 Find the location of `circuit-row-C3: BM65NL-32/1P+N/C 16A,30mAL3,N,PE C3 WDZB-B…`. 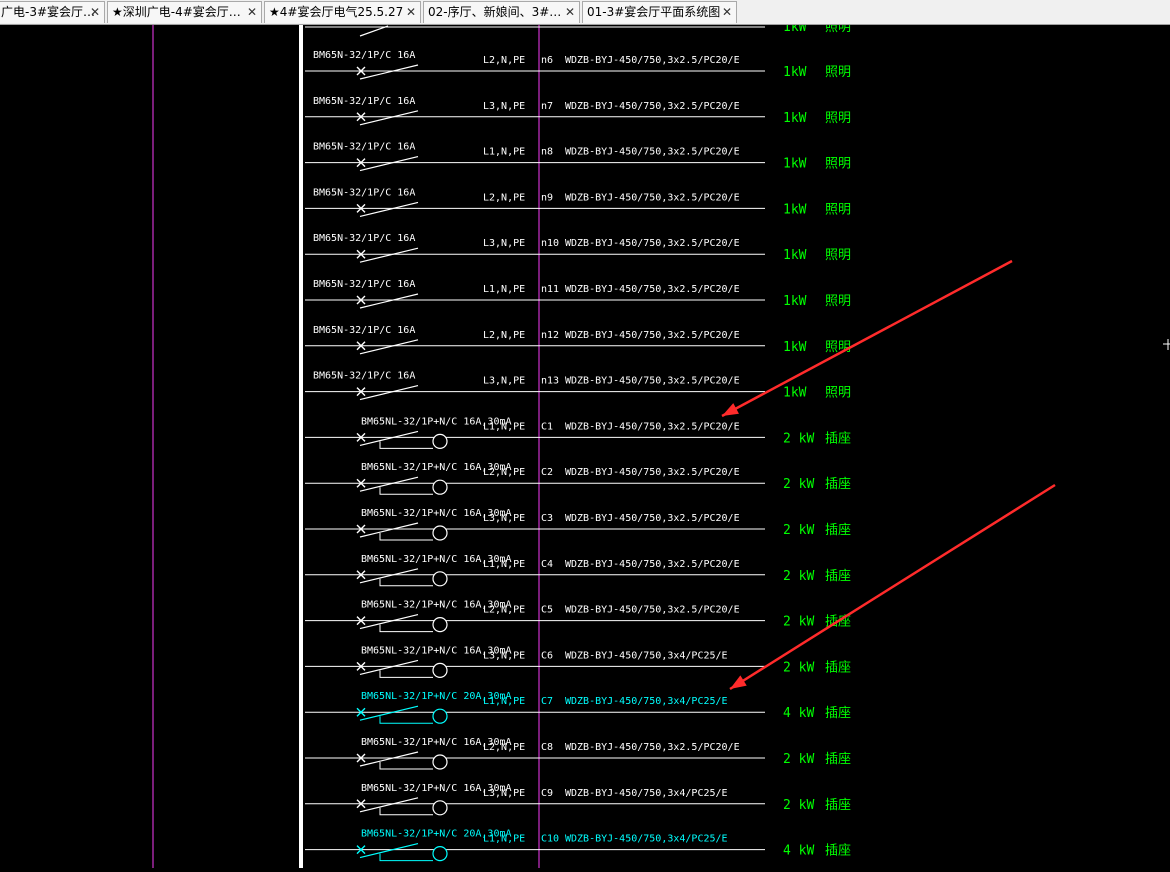

circuit-row-C3: BM65NL-32/1P+N/C 16A,30mAL3,N,PE C3 WDZB-B… is located at coordinates (578, 524).